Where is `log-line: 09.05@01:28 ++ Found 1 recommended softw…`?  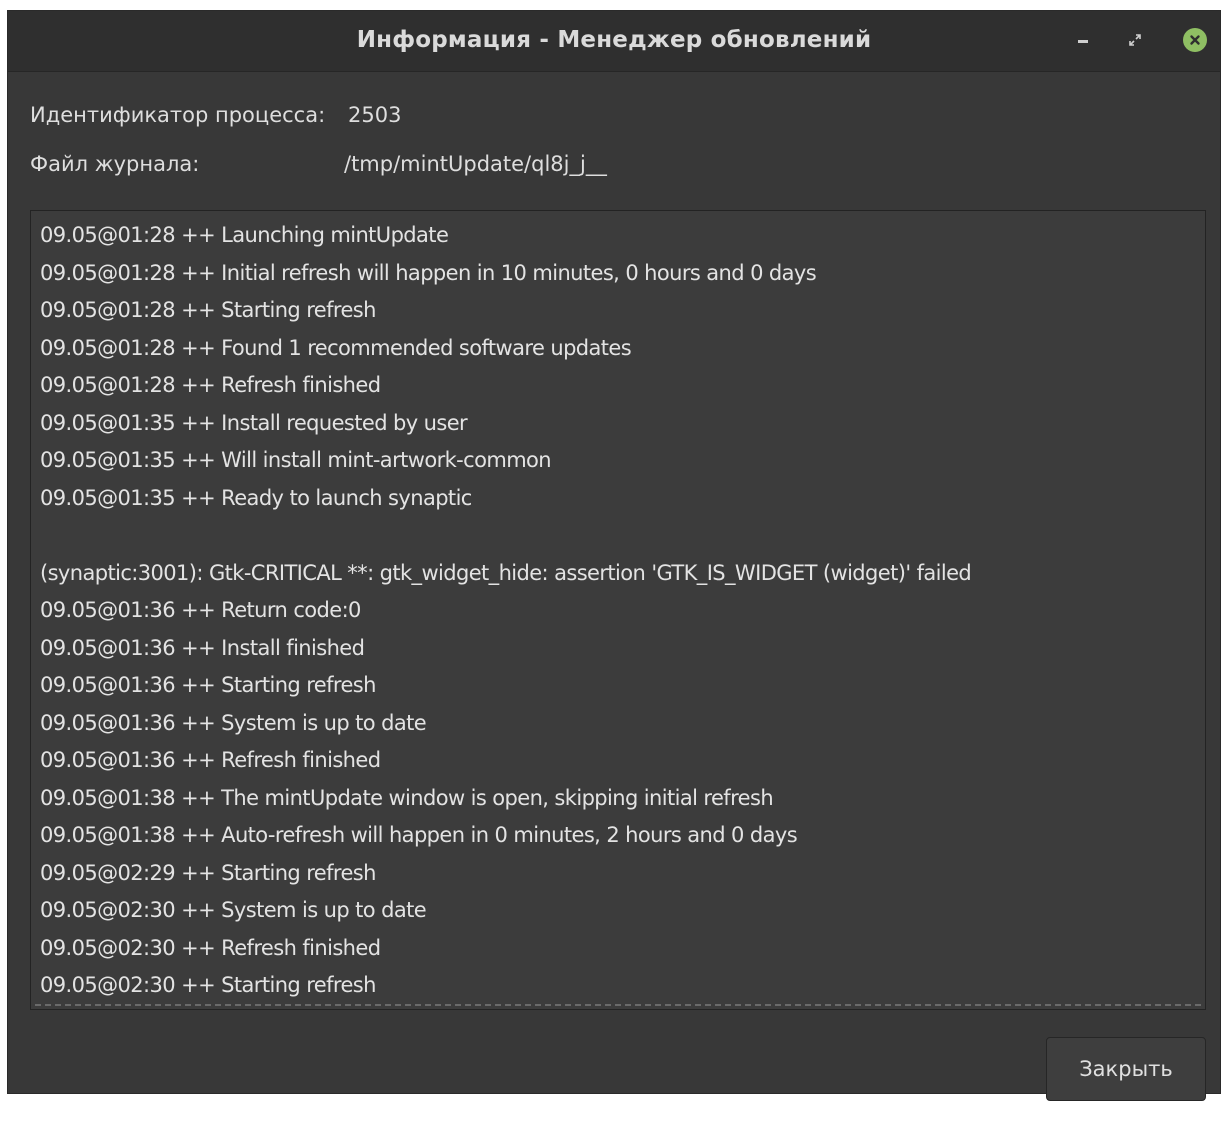 log-line: 09.05@01:28 ++ Found 1 recommended softw… is located at coordinates (336, 347).